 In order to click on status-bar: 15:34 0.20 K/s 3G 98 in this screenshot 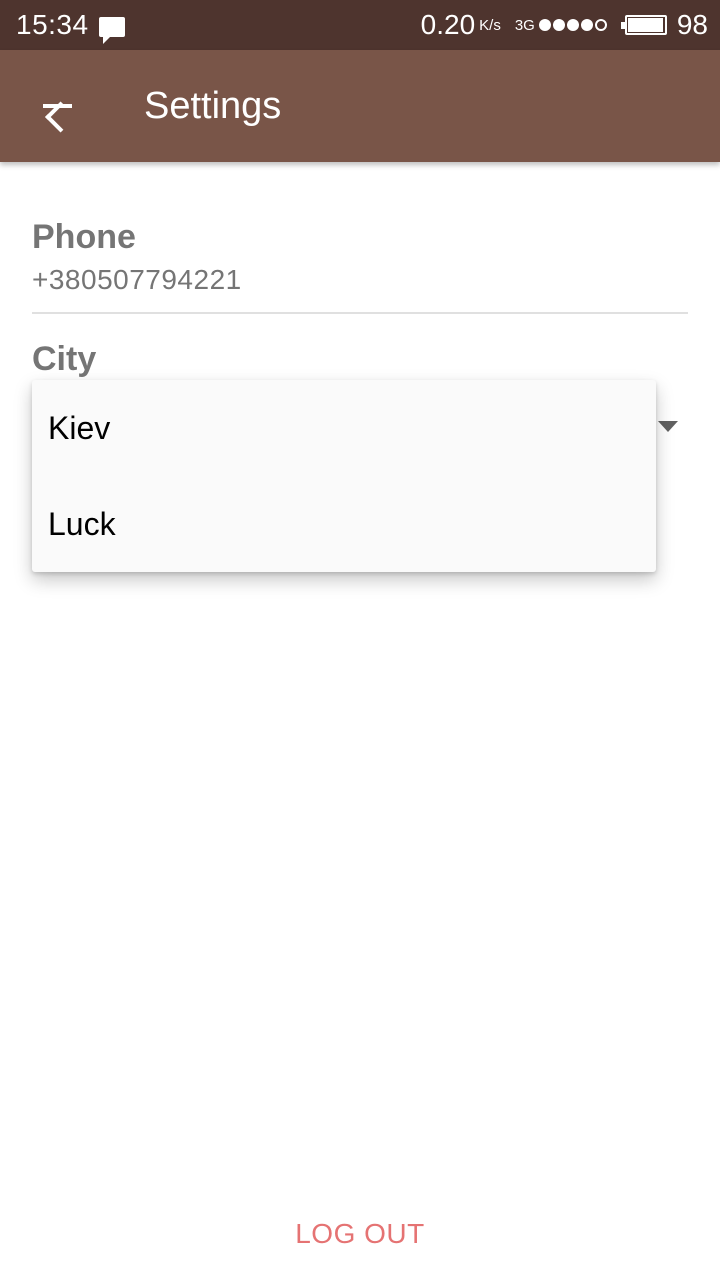, I will do `click(360, 25)`.